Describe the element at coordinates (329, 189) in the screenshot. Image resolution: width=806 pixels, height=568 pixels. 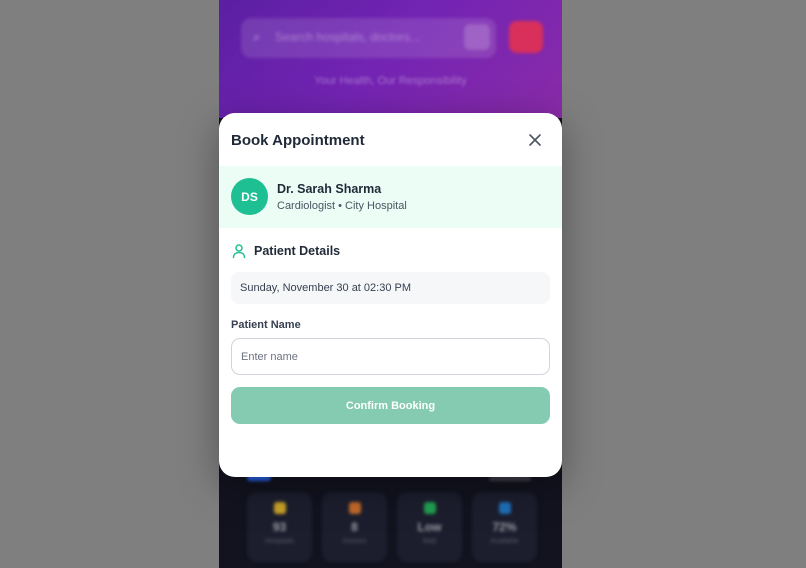
I see `doctor-name: Dr. Sarah Sharma` at that location.